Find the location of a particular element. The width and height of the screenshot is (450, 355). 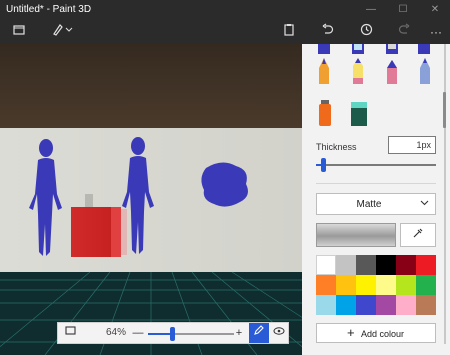

zoom-in-button: + is located at coordinates (239, 333).